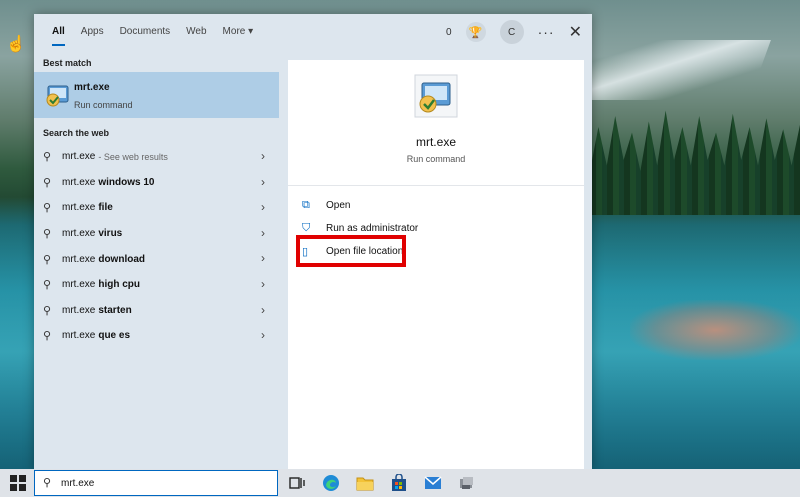 The image size is (800, 497). What do you see at coordinates (670, 70) in the screenshot?
I see `mountain-snow` at bounding box center [670, 70].